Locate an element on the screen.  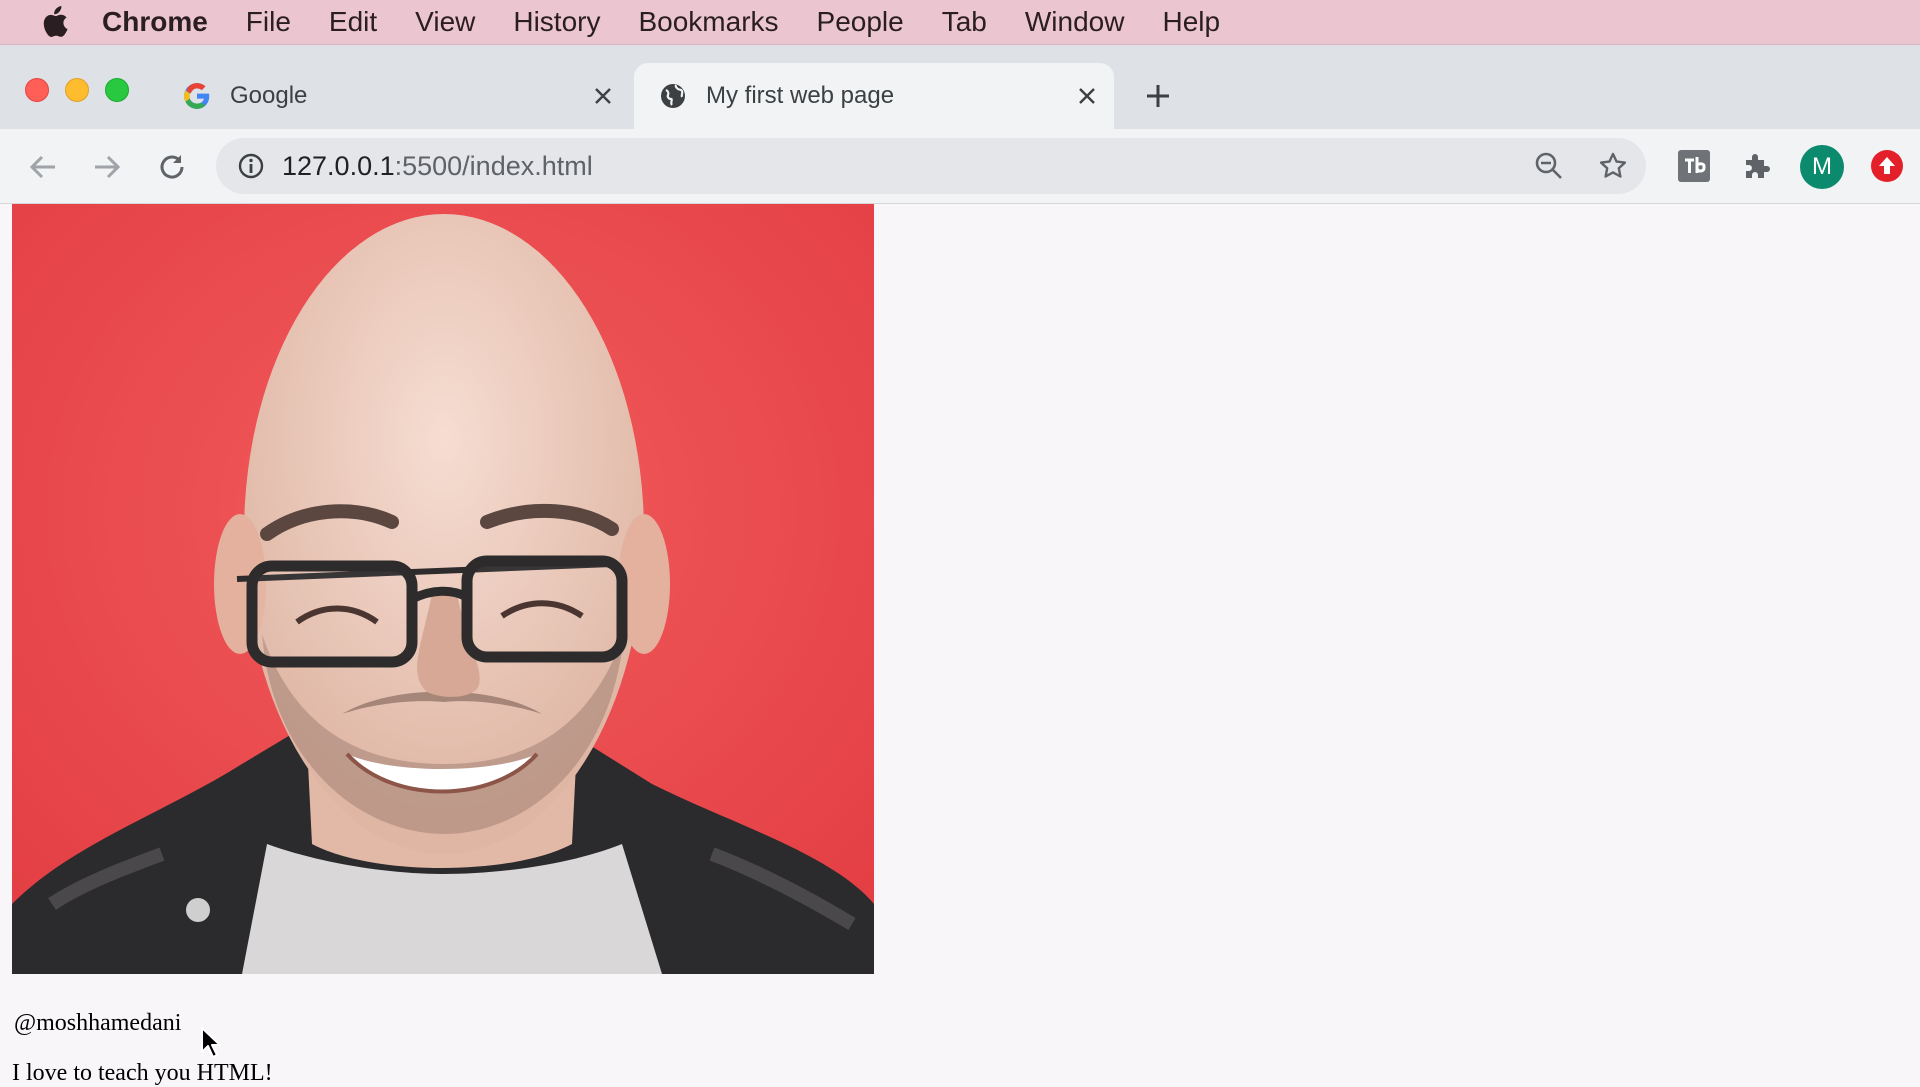
menu-app-chrome: Chrome is located at coordinates (155, 22).